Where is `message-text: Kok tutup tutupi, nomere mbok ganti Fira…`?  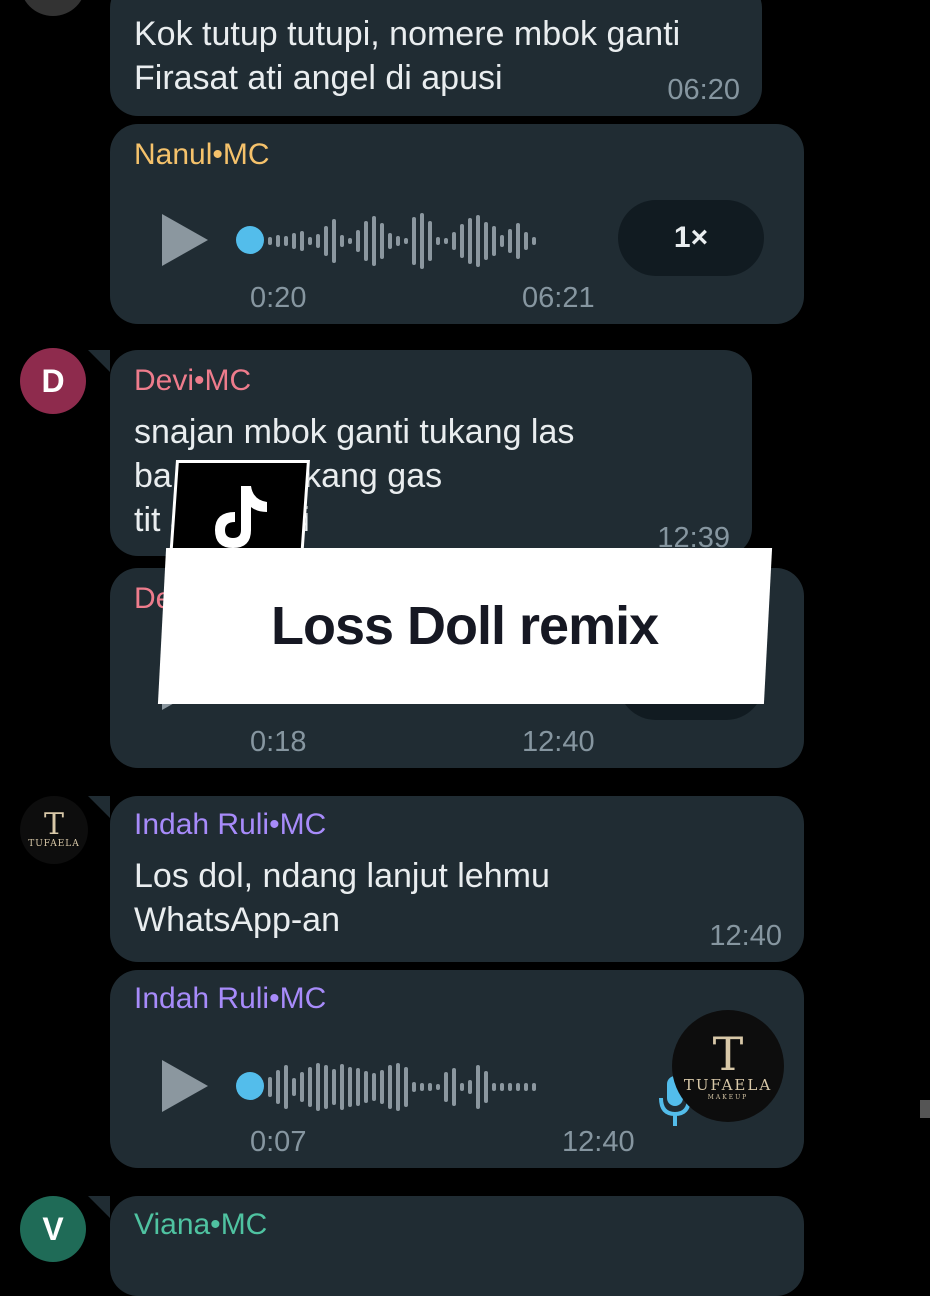 message-text: Kok tutup tutupi, nomere mbok ganti Fira… is located at coordinates (407, 56).